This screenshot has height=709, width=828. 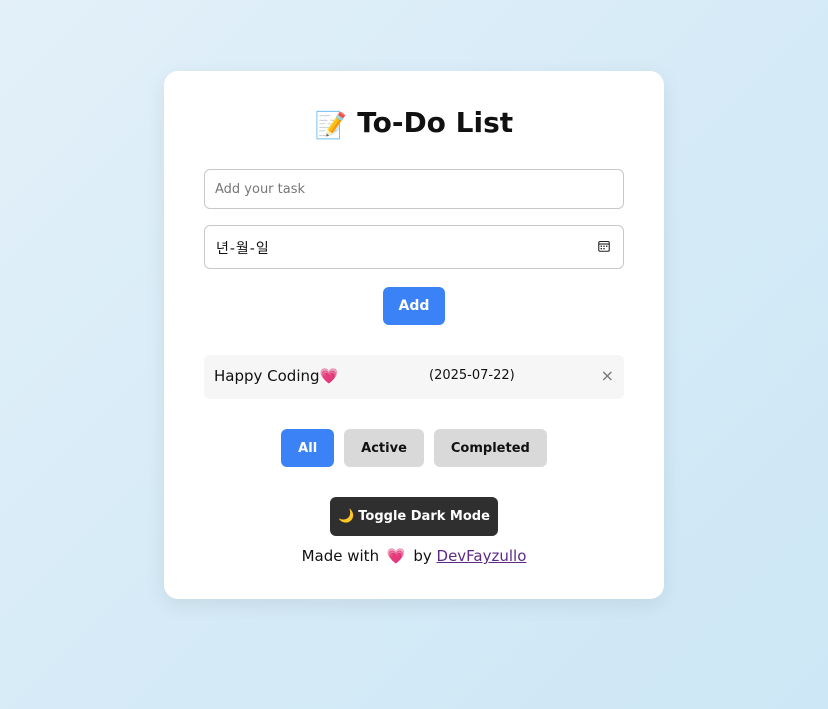 What do you see at coordinates (414, 189) in the screenshot?
I see `task-input` at bounding box center [414, 189].